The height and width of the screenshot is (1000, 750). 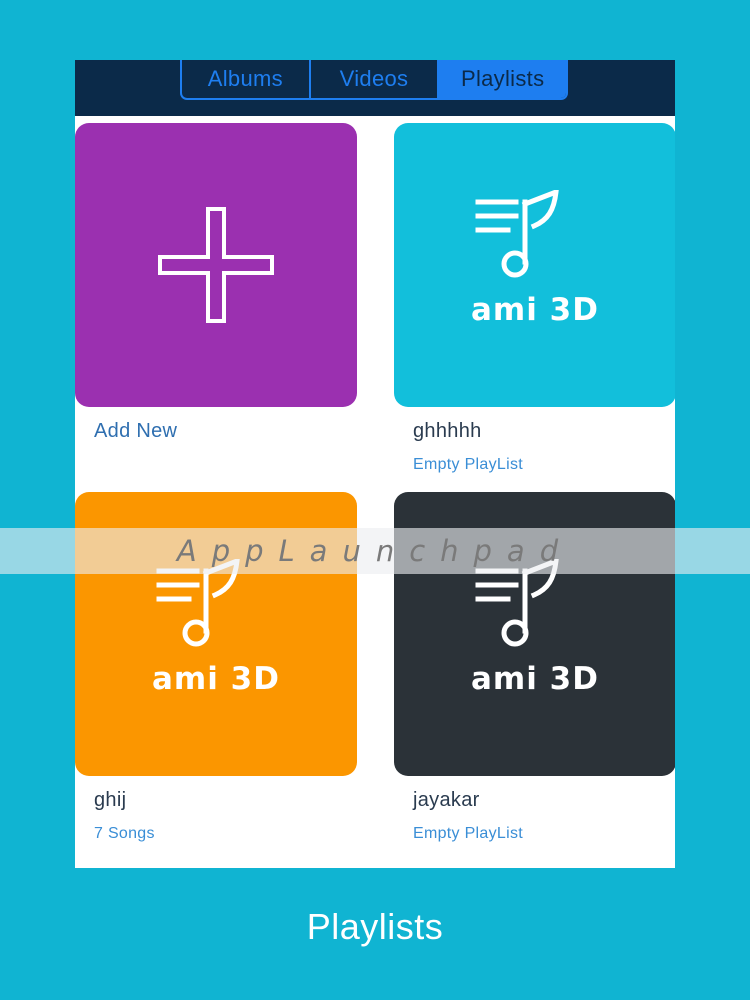 I want to click on playlist-name: ghij, so click(x=110, y=800).